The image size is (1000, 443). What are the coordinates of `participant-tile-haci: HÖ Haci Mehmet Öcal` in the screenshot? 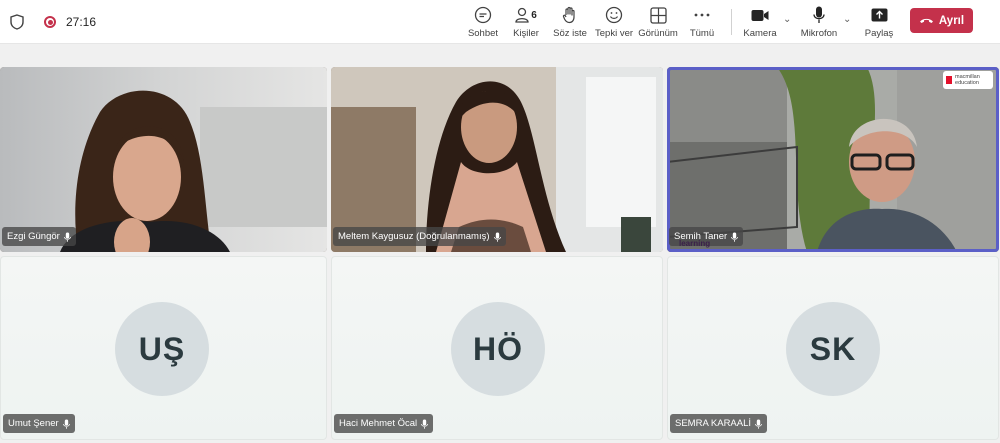 It's located at (497, 348).